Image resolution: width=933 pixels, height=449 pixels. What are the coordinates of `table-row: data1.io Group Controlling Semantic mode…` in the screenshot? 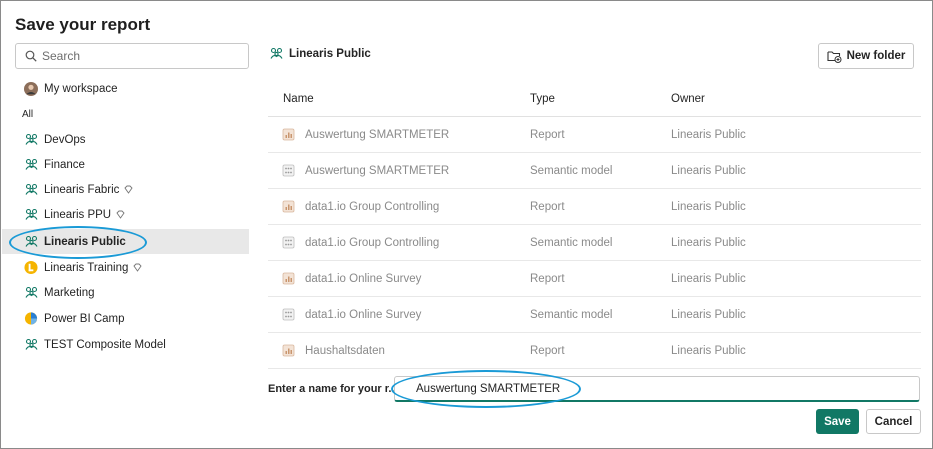 It's located at (594, 243).